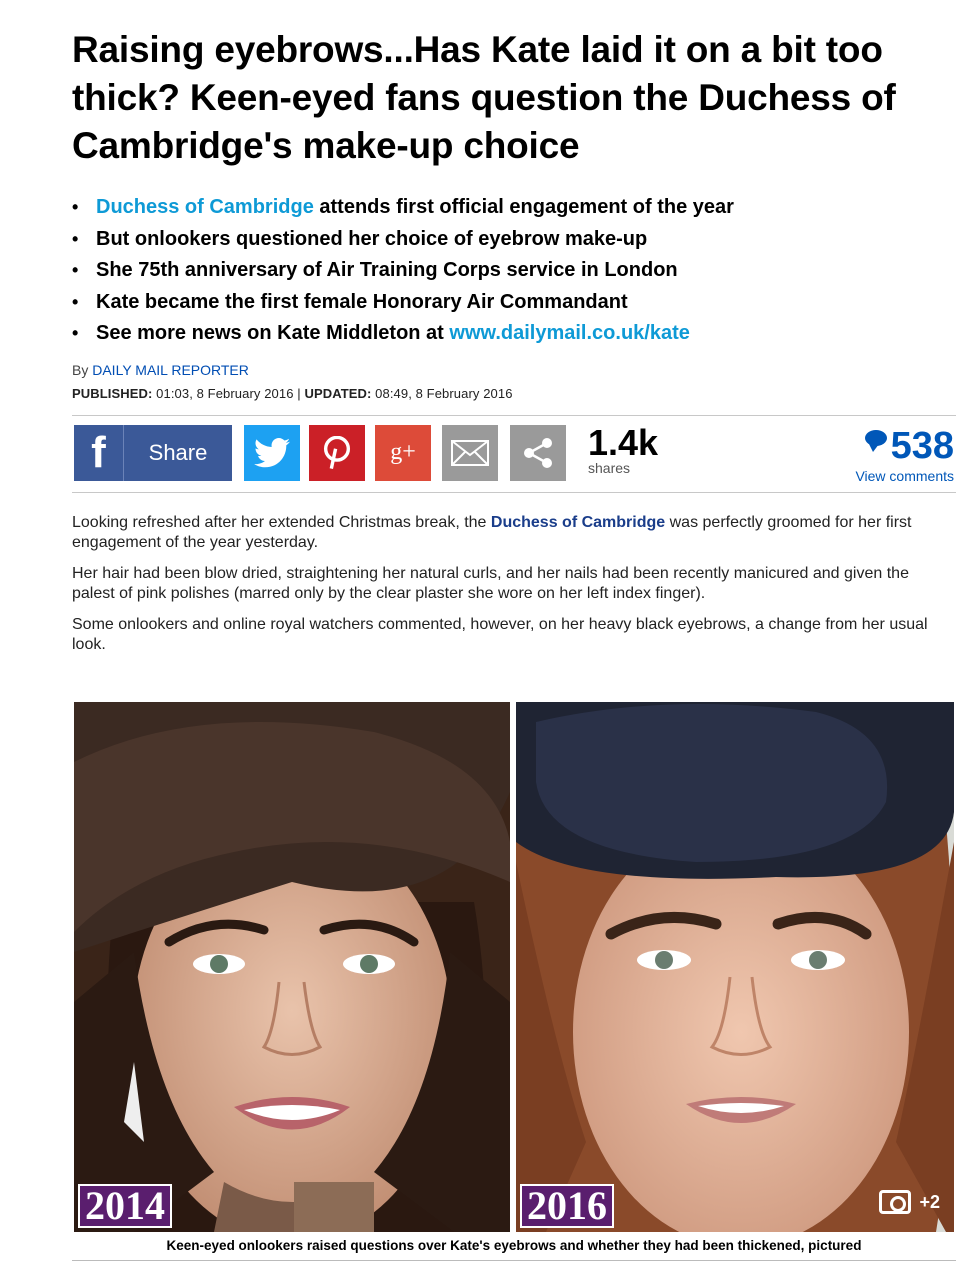 The height and width of the screenshot is (1268, 980). Describe the element at coordinates (904, 476) in the screenshot. I see `view-comments-link: View comments` at that location.